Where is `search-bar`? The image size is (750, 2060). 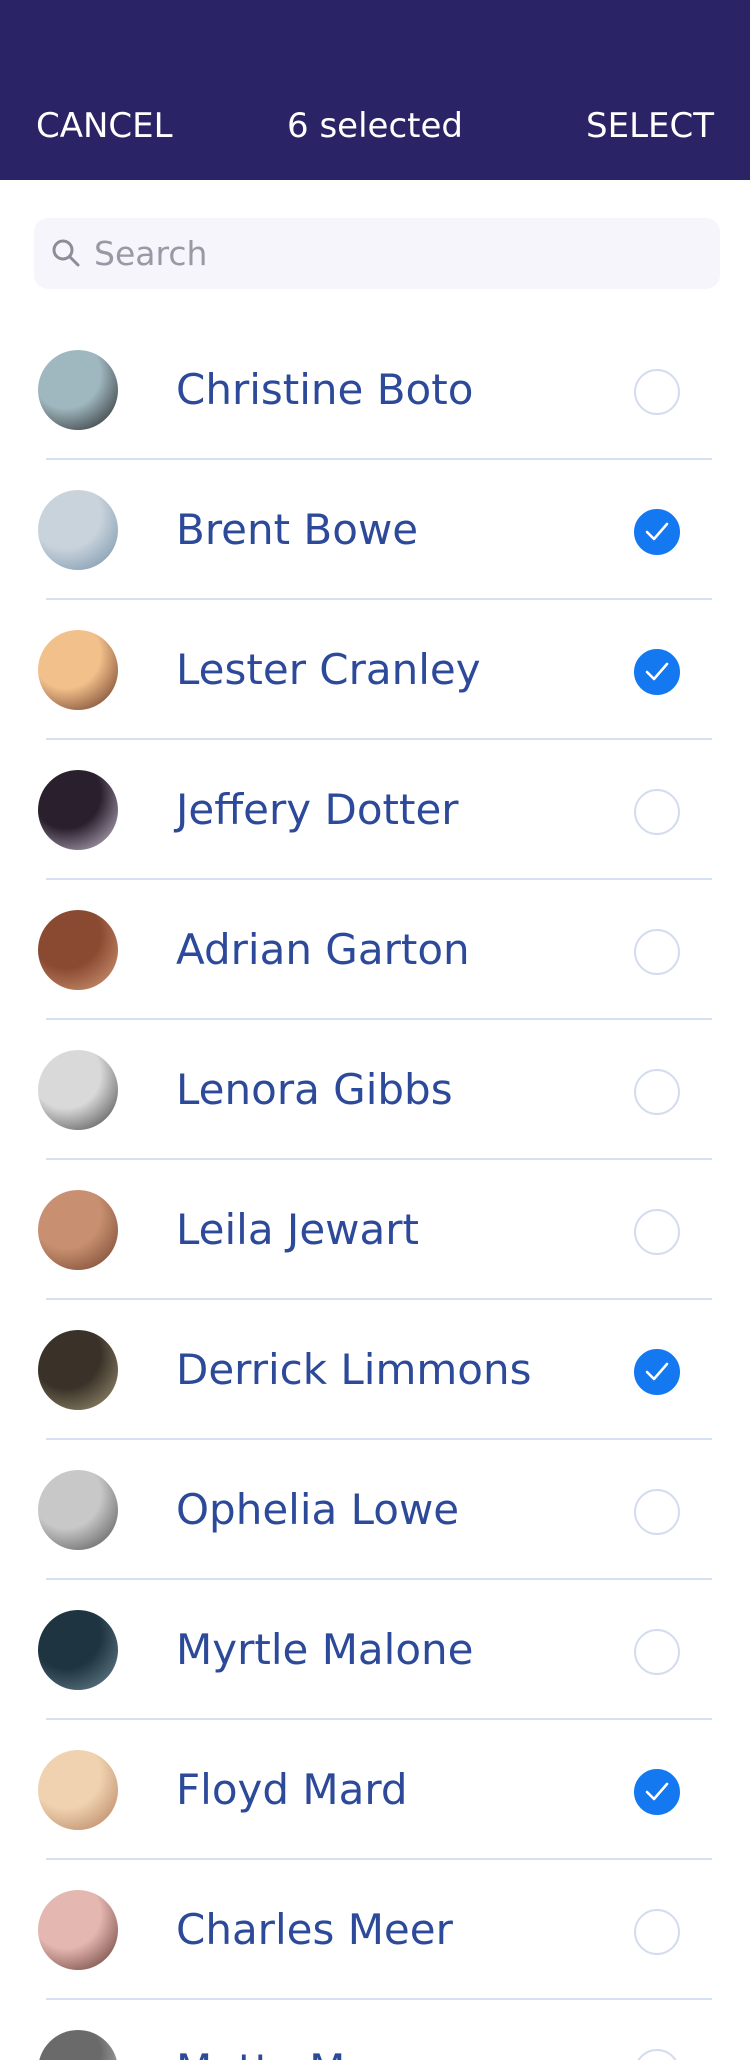
search-bar is located at coordinates (377, 253).